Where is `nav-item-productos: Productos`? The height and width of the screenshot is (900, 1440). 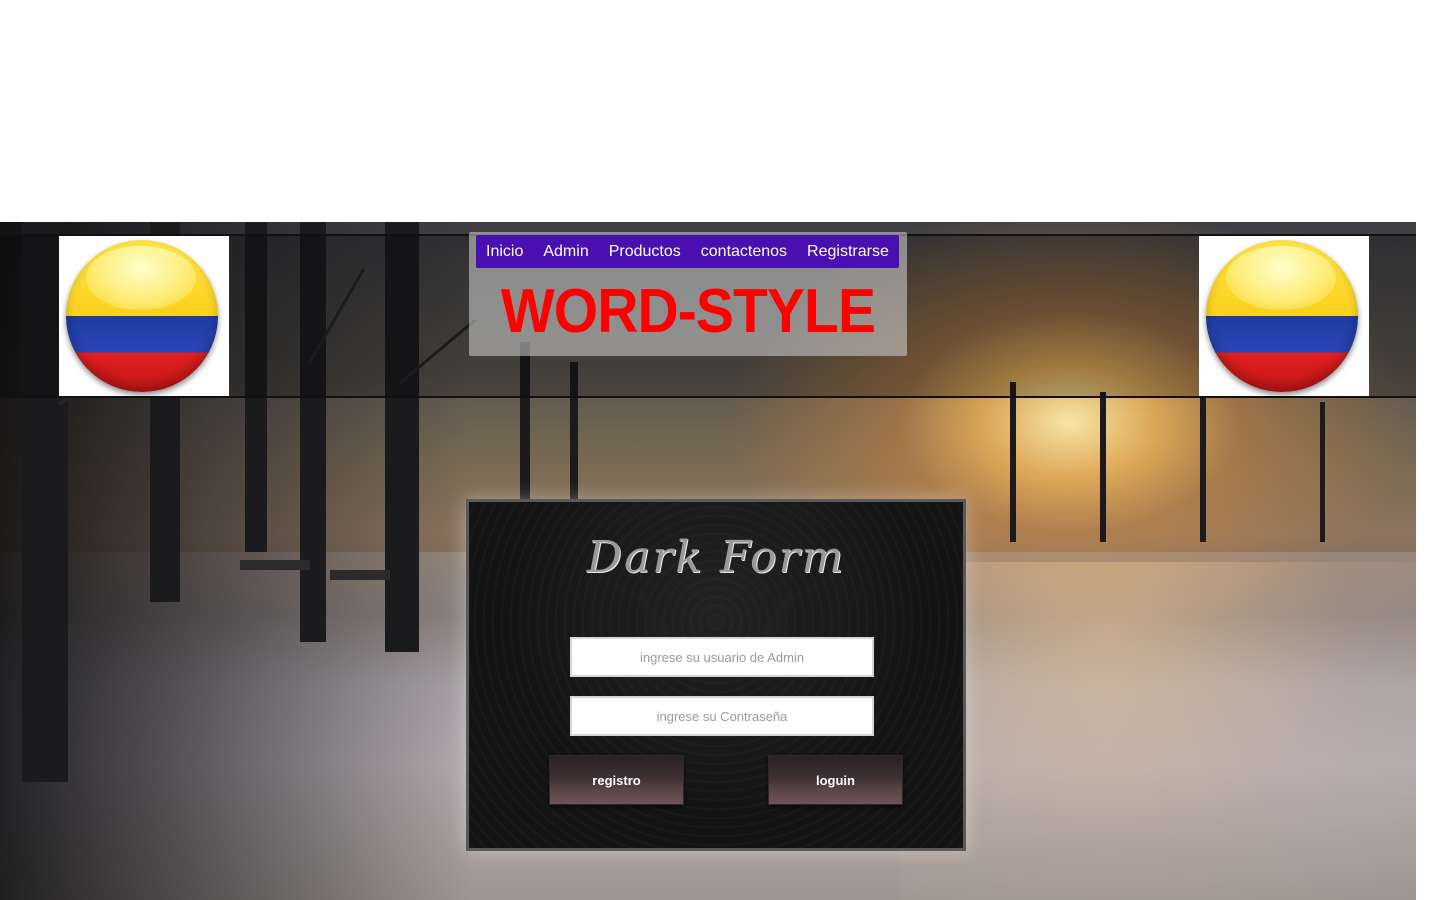 nav-item-productos: Productos is located at coordinates (645, 251).